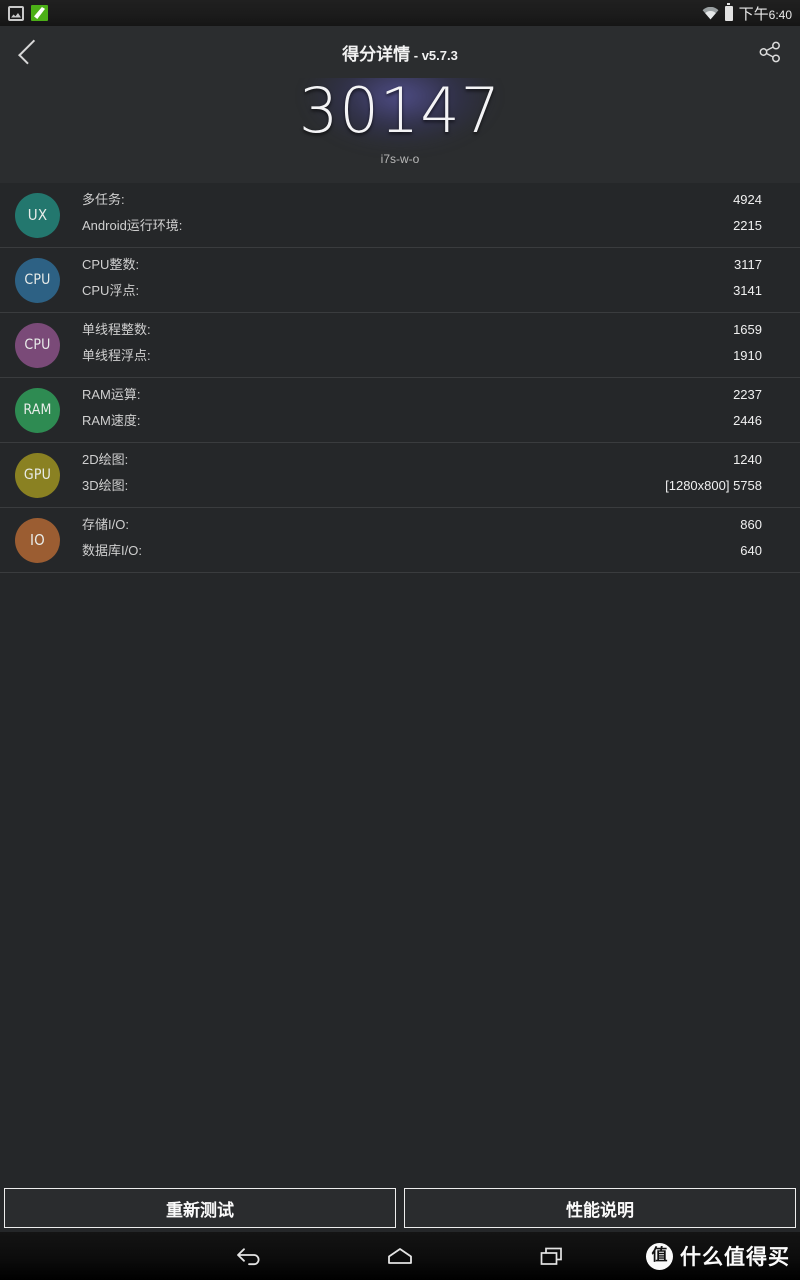 This screenshot has width=800, height=1280. I want to click on metric-label: 2D绘图:, so click(105, 459).